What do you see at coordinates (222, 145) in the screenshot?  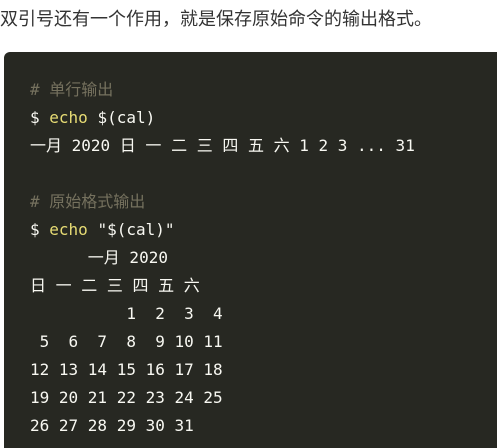 I see `code-output-single-line: 一月 2020 日 一 二 三 四 五 六 1 2 3 ... 31` at bounding box center [222, 145].